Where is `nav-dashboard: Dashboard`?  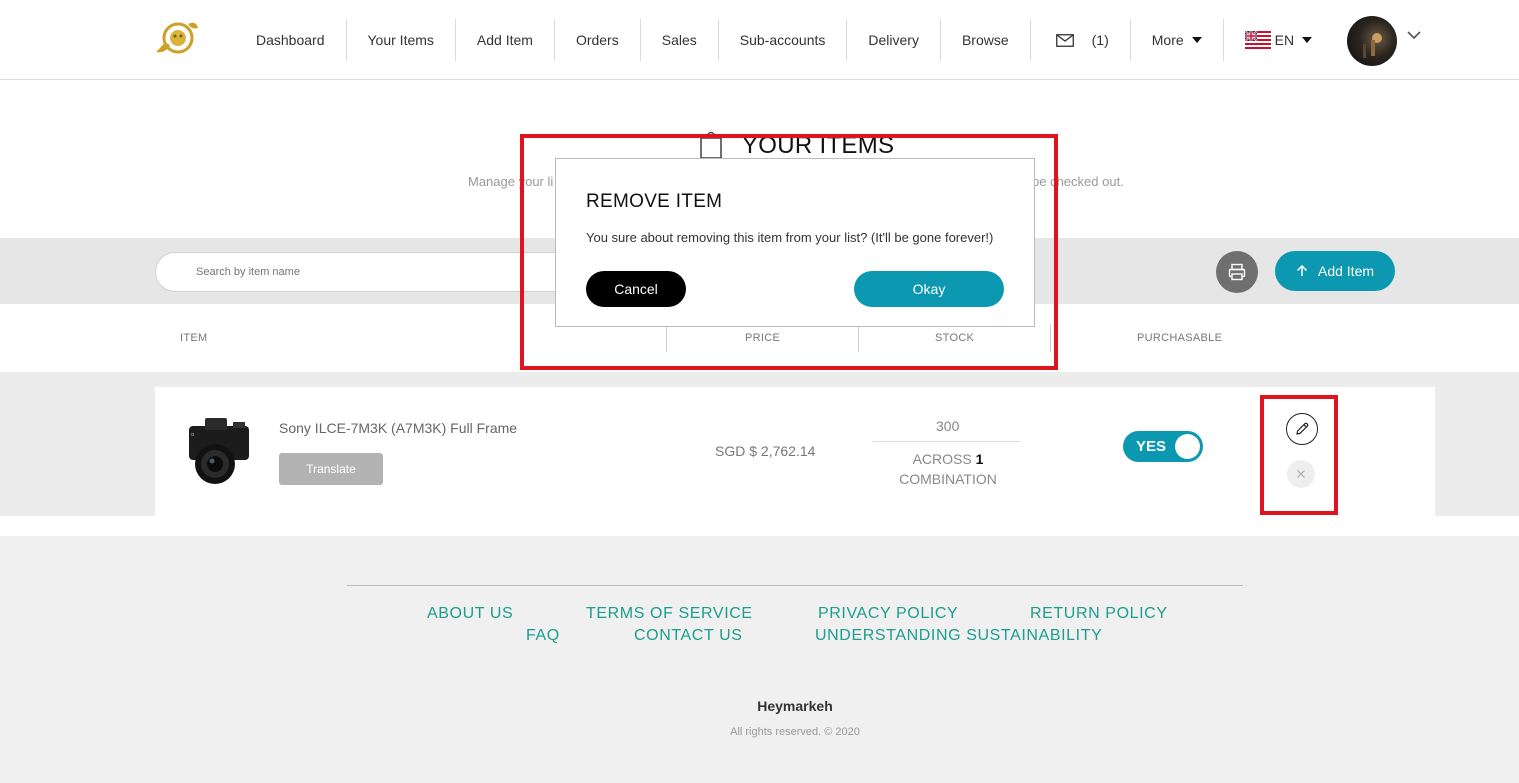
nav-dashboard: Dashboard is located at coordinates (291, 40).